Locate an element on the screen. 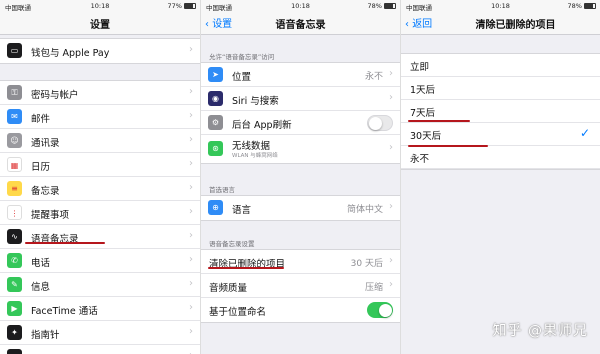 Image resolution: width=600 pixels, height=354 pixels. antenna-icon: ⊛ is located at coordinates (215, 148).